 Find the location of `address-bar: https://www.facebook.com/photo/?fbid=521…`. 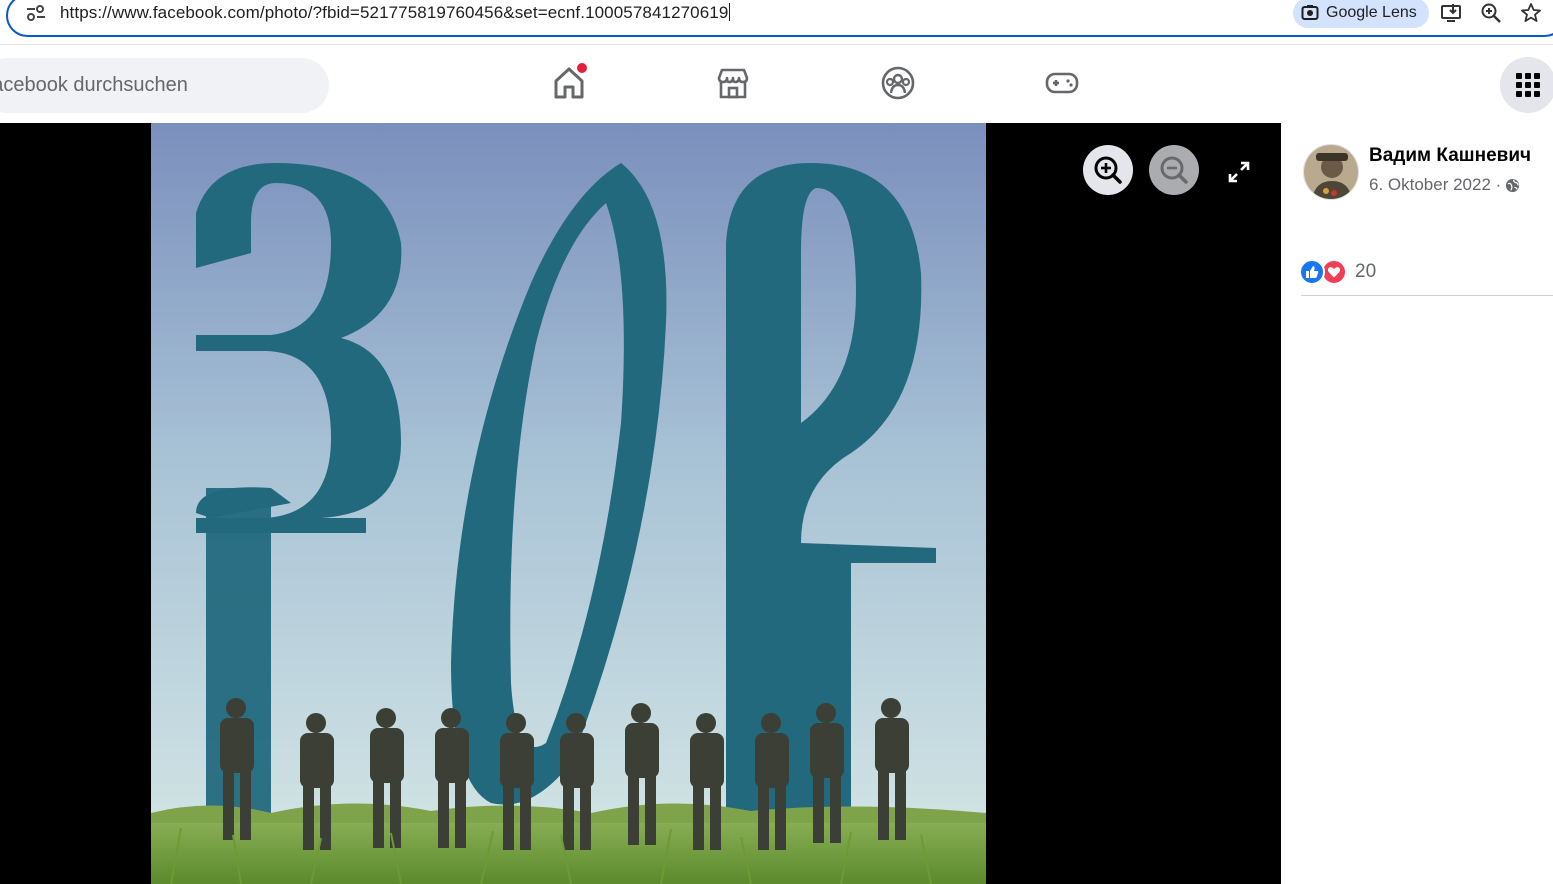

address-bar: https://www.facebook.com/photo/?fbid=521… is located at coordinates (779, 18).